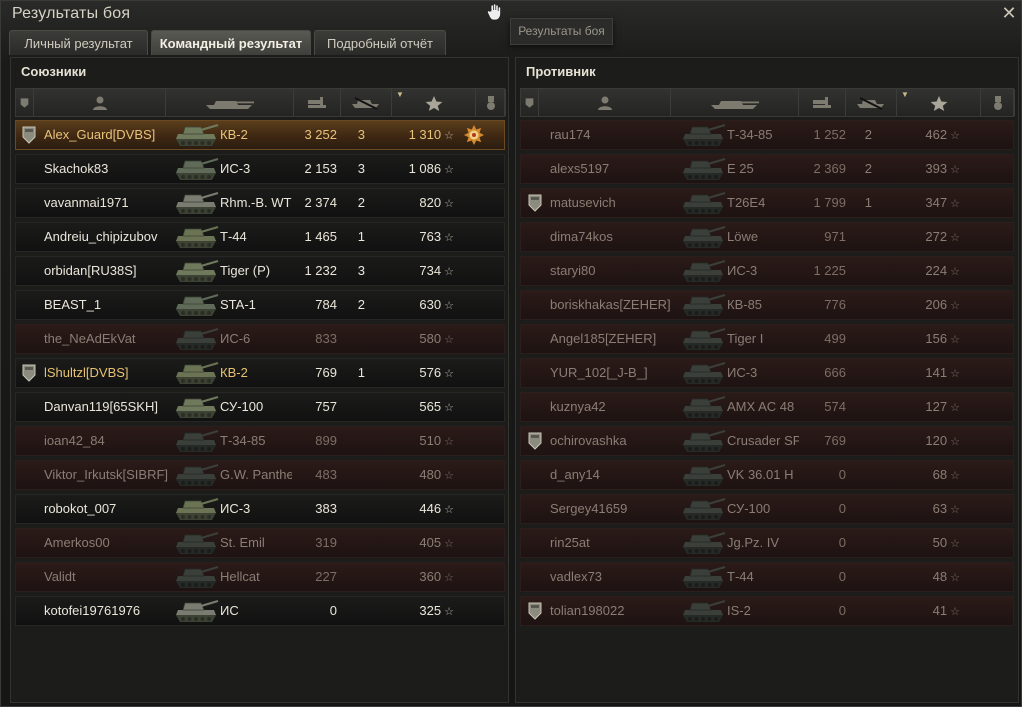 This screenshot has width=1022, height=707. Describe the element at coordinates (430, 372) in the screenshot. I see `xp-value: 576` at that location.